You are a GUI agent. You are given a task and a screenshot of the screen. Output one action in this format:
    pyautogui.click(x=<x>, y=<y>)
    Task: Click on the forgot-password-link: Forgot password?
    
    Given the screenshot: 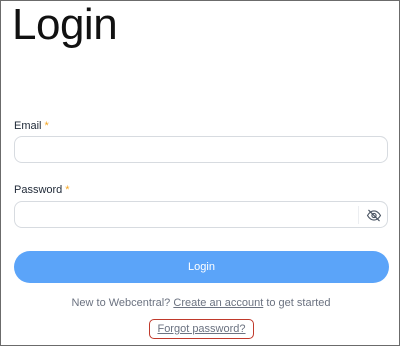 What is the action you would take?
    pyautogui.click(x=201, y=329)
    